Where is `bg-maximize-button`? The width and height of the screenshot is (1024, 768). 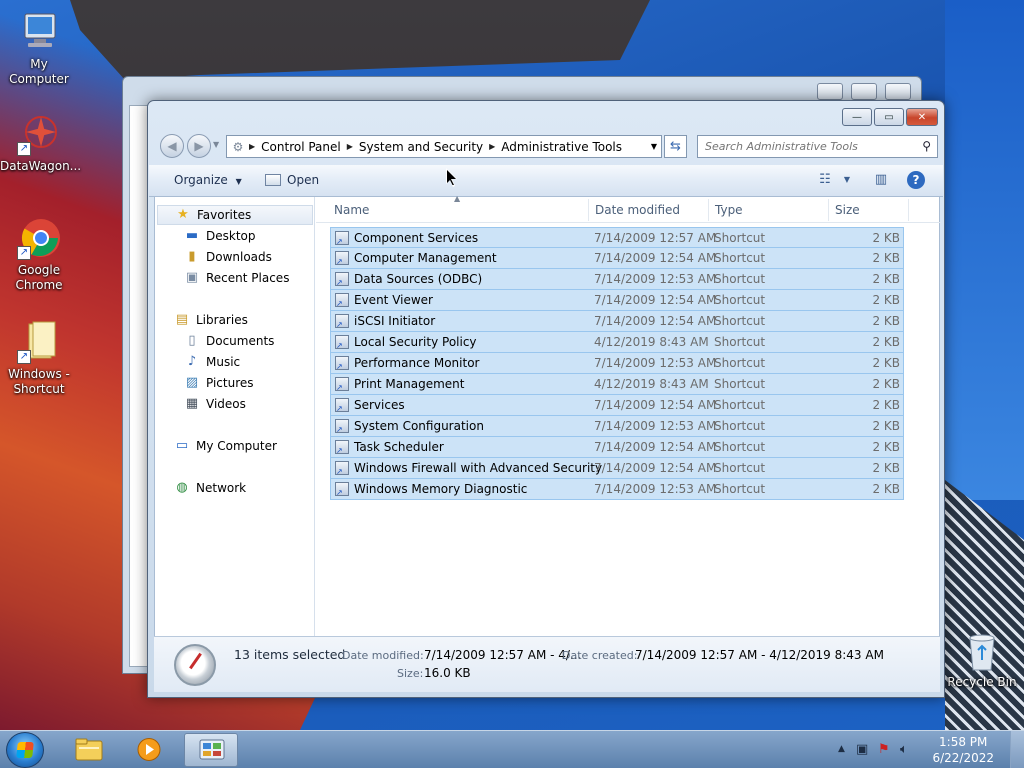 bg-maximize-button is located at coordinates (864, 91).